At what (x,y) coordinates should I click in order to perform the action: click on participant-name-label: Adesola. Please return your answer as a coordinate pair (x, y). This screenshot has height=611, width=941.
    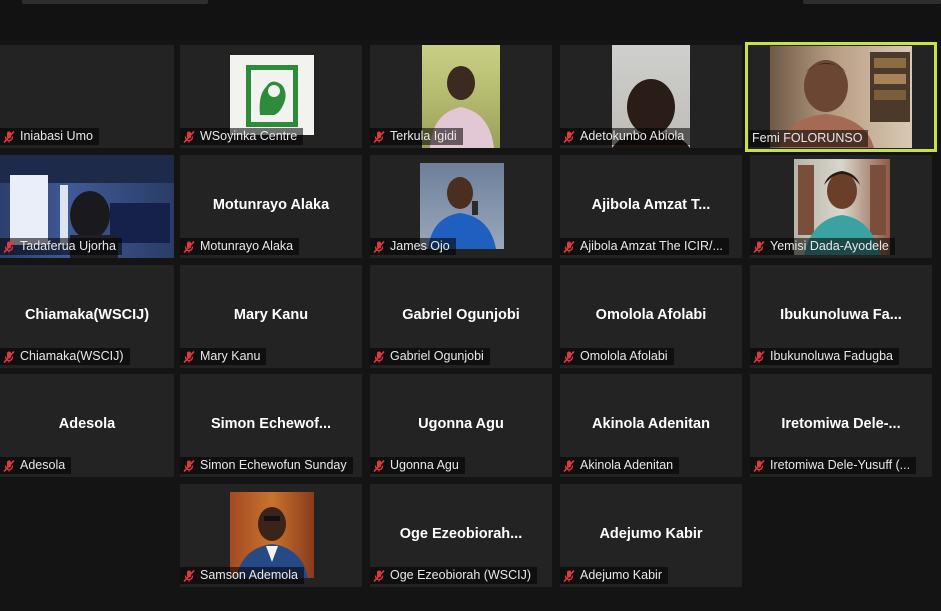
    Looking at the image, I should click on (36, 465).